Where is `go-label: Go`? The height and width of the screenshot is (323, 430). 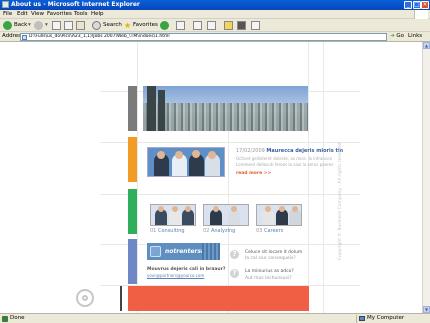 go-label: Go is located at coordinates (400, 36).